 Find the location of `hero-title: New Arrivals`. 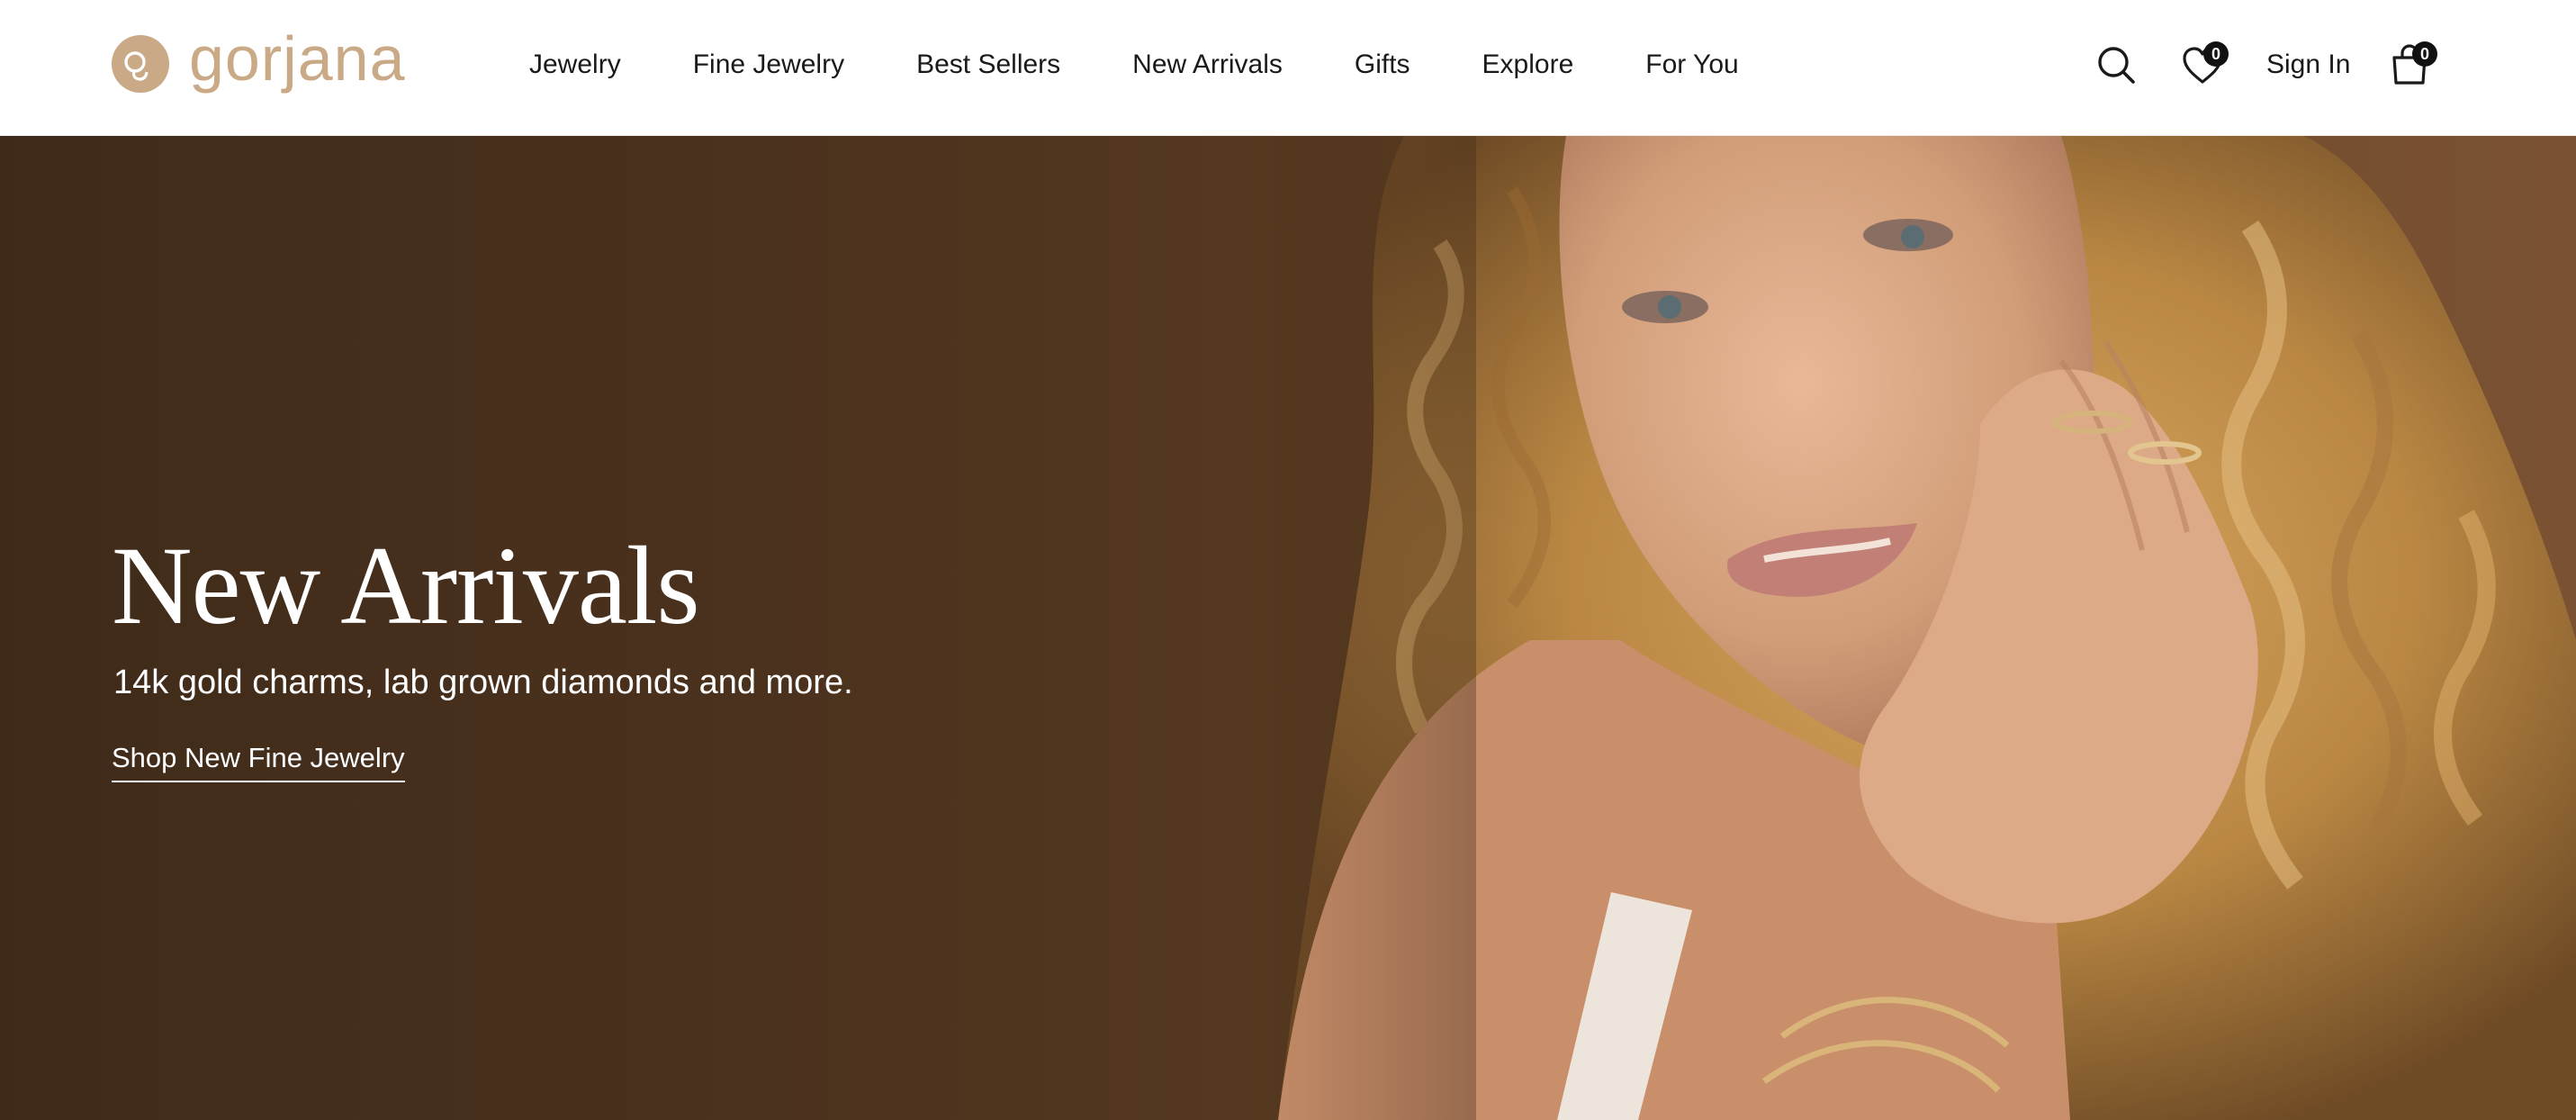

hero-title: New Arrivals is located at coordinates (406, 586).